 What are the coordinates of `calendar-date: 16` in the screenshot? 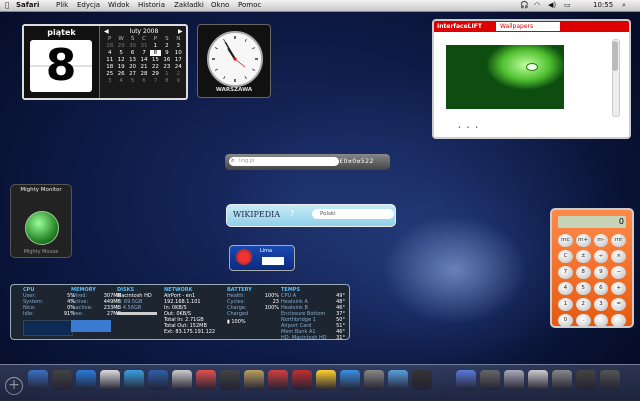 It's located at (166, 60).